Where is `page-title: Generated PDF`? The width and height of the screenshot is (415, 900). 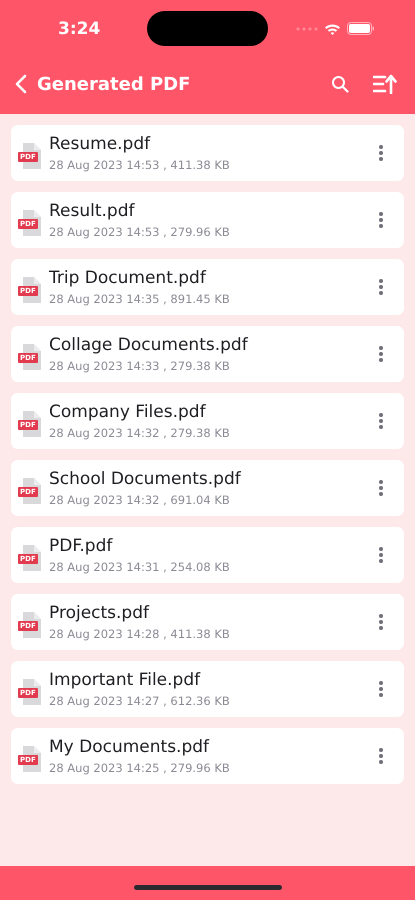
page-title: Generated PDF is located at coordinates (114, 84).